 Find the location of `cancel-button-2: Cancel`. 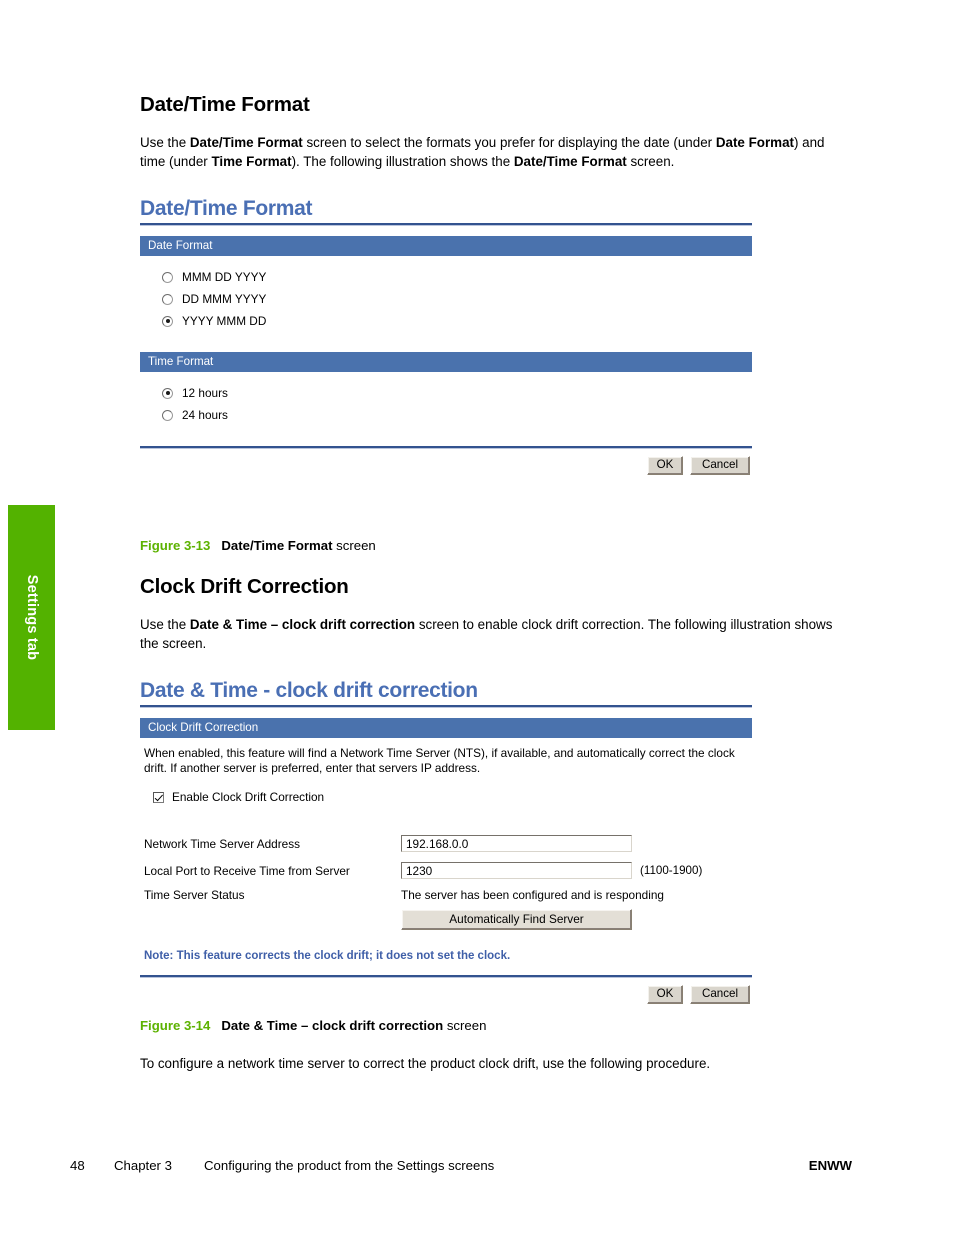

cancel-button-2: Cancel is located at coordinates (720, 994).